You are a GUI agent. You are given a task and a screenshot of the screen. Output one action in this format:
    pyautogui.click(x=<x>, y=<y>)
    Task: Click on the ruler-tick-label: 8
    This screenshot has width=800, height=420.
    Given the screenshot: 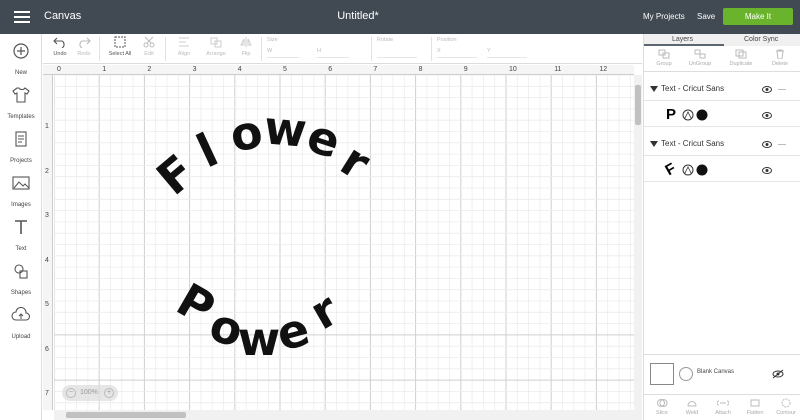 What is the action you would take?
    pyautogui.click(x=420, y=69)
    